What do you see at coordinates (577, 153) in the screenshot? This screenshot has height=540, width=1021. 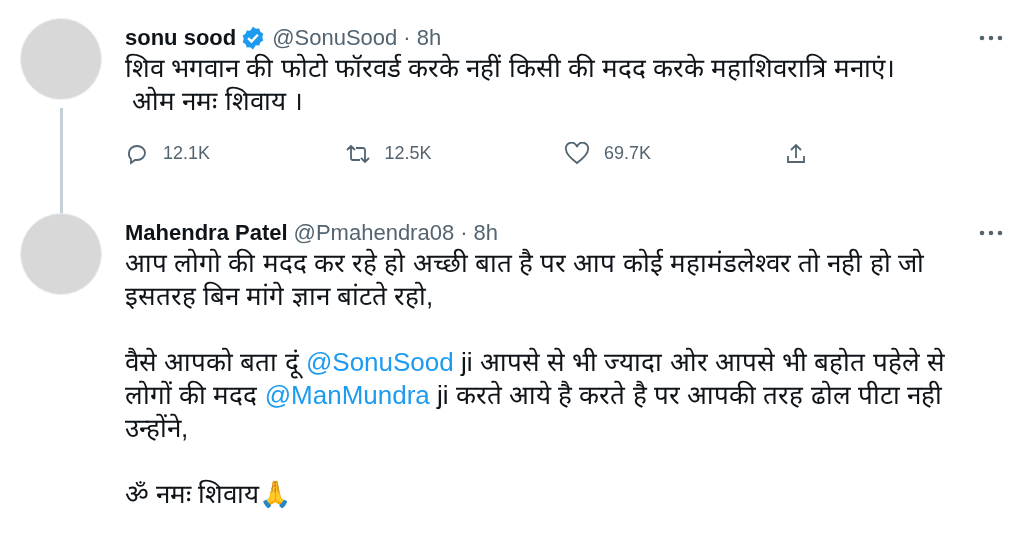 I see `heart-icon` at bounding box center [577, 153].